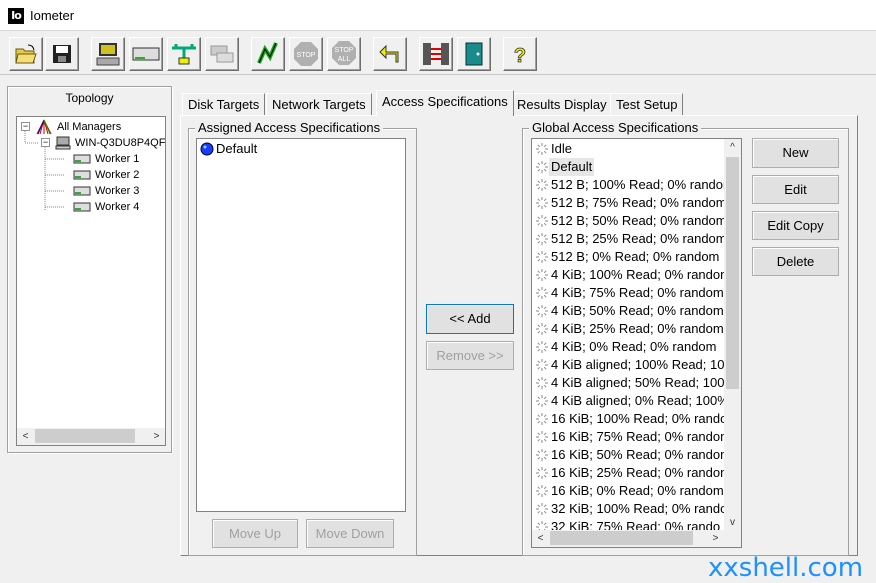 This screenshot has height=583, width=876. What do you see at coordinates (795, 153) in the screenshot?
I see `new-button: New` at bounding box center [795, 153].